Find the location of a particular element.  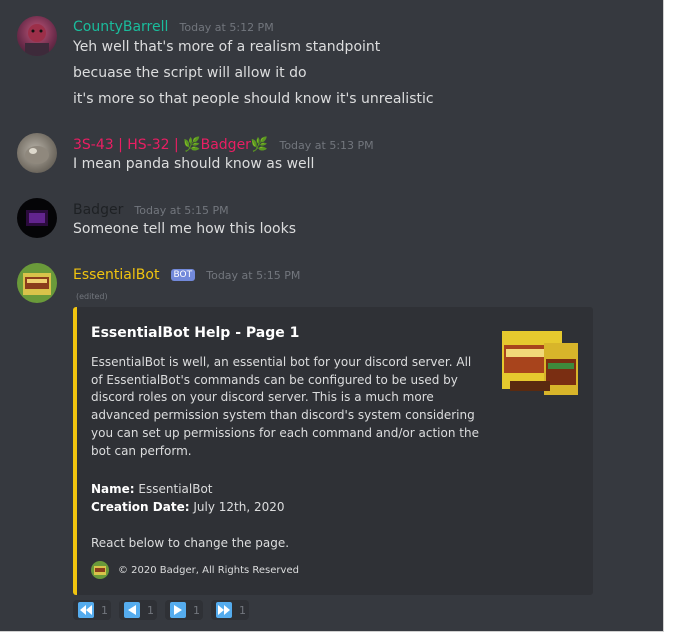

embed-title: EssentialBot Help - Page 1 is located at coordinates (195, 333).